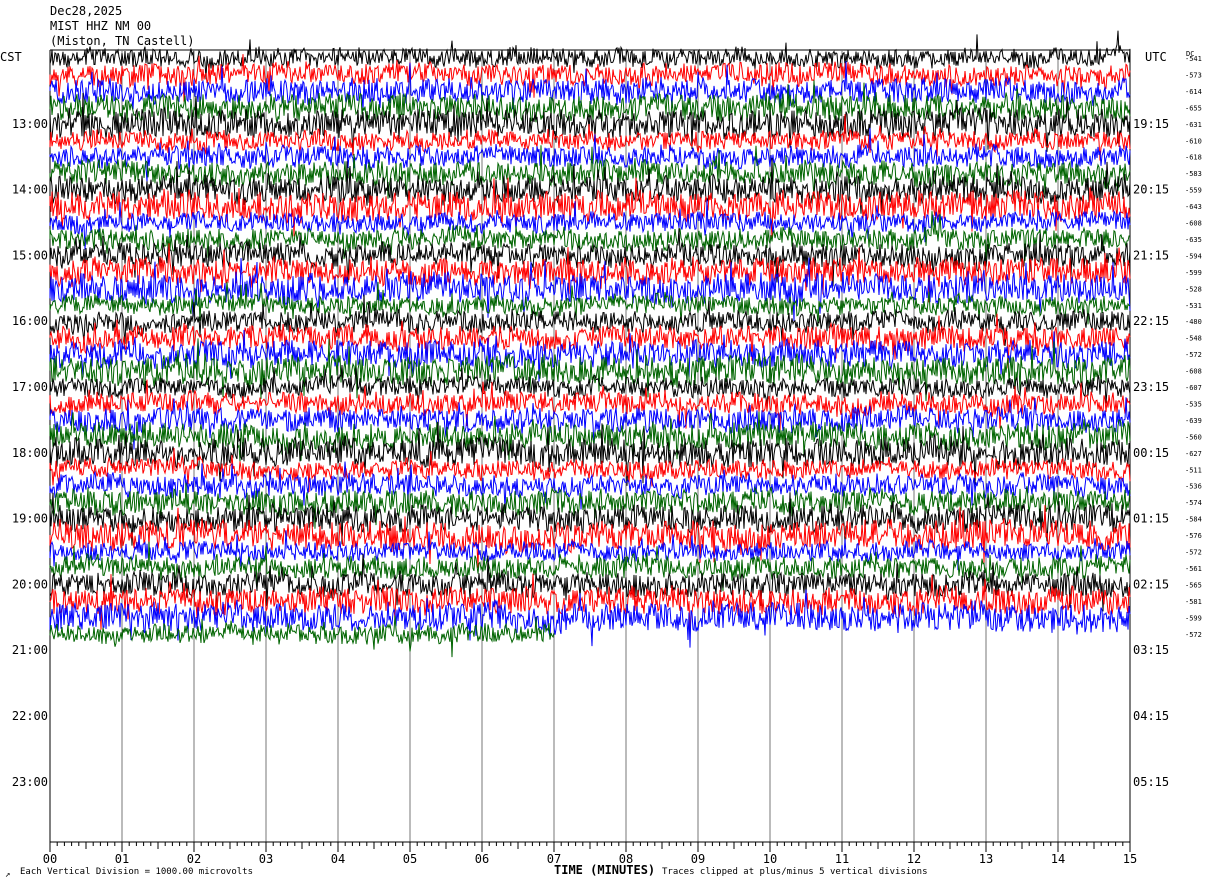 This screenshot has height=886, width=1210. Describe the element at coordinates (1151, 584) in the screenshot. I see `right-hour-label: 02:15` at that location.